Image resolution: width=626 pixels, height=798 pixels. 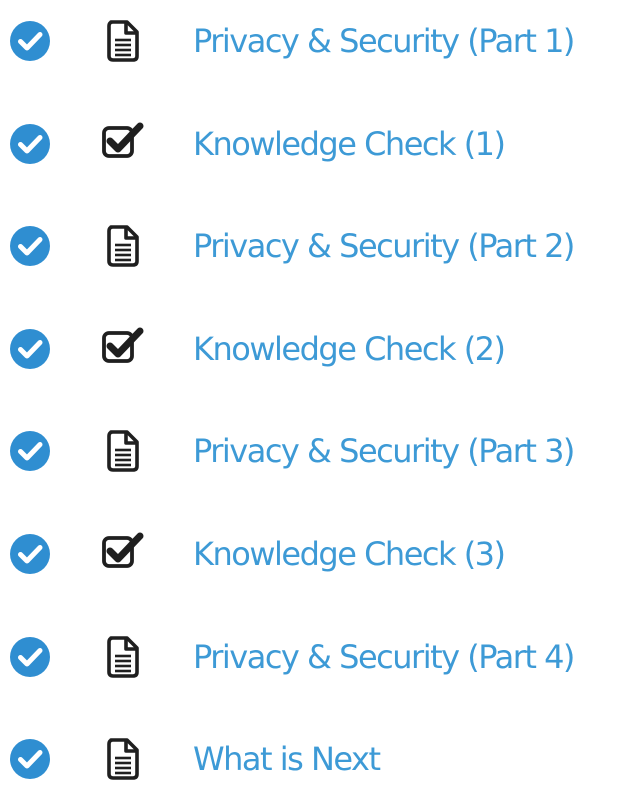 I want to click on module-item-privacy-security-part-2: Privacy & Security (Part 2), so click(x=313, y=245).